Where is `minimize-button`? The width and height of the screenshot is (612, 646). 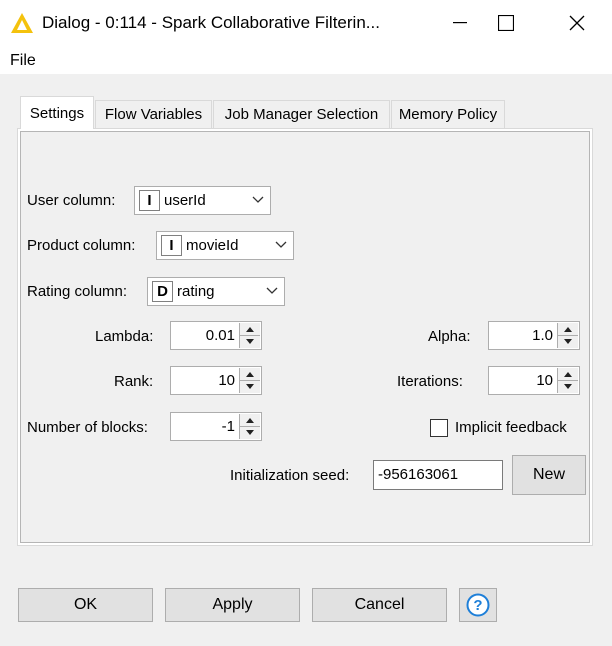
minimize-button is located at coordinates (460, 23).